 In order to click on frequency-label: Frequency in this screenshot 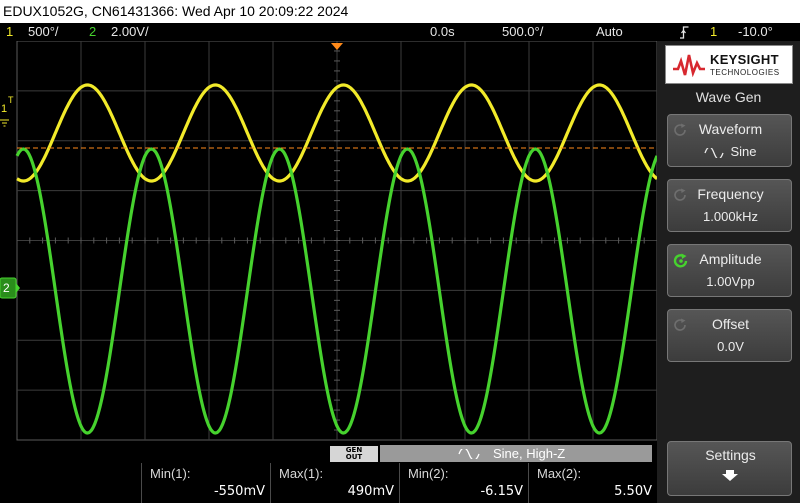, I will do `click(730, 194)`.